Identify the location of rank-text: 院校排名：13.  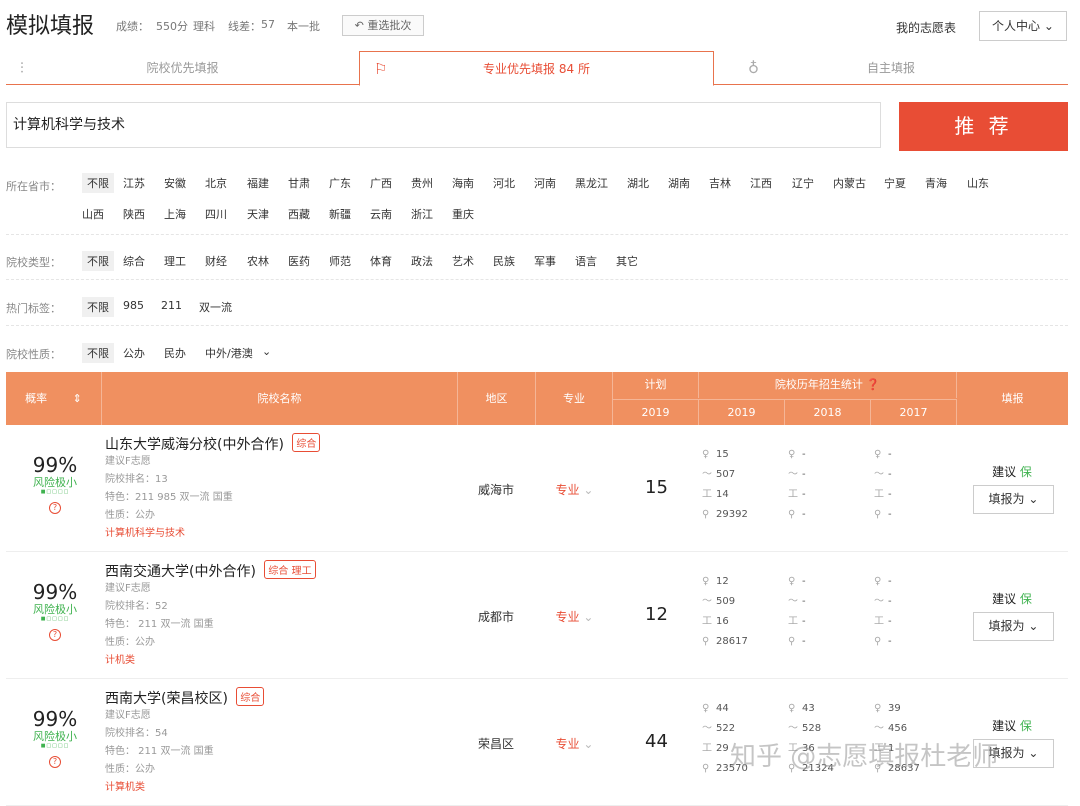
(136, 479).